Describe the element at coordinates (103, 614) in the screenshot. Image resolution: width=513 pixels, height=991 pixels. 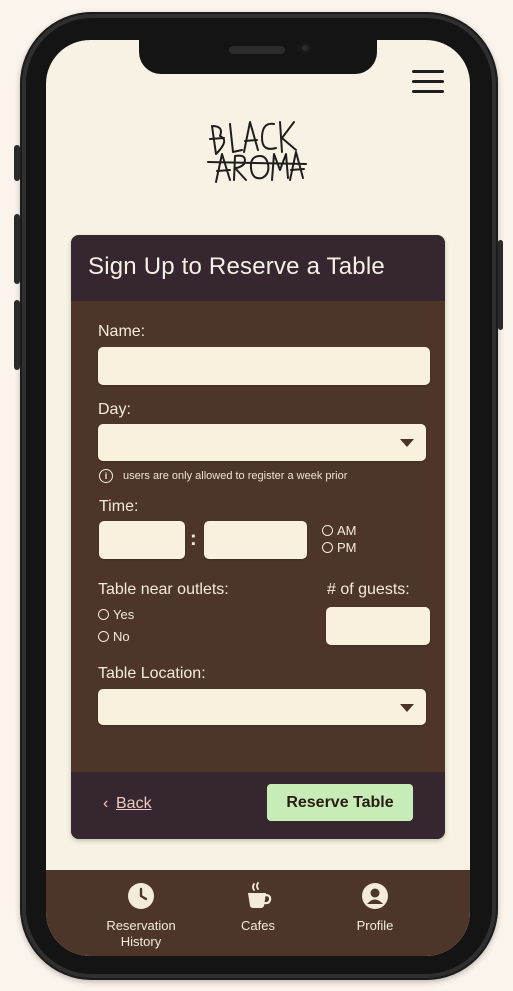
I see `outlets-yes-radio` at that location.